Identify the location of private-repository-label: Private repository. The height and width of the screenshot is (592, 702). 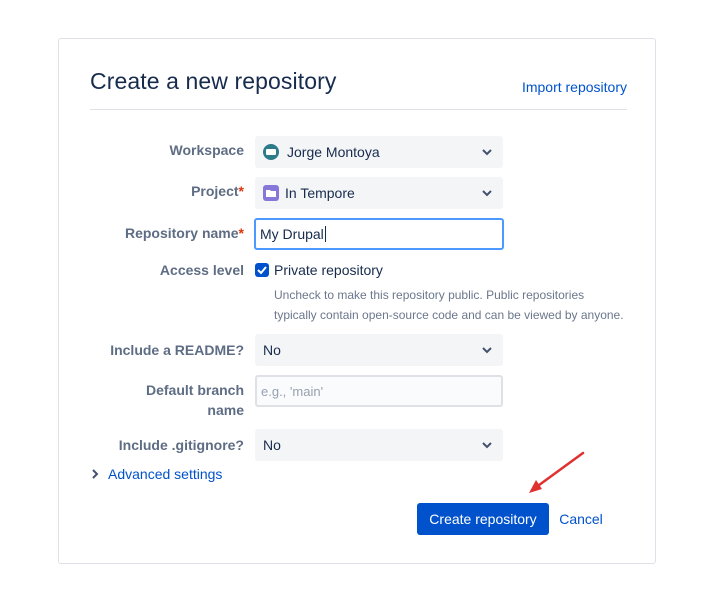
(328, 270).